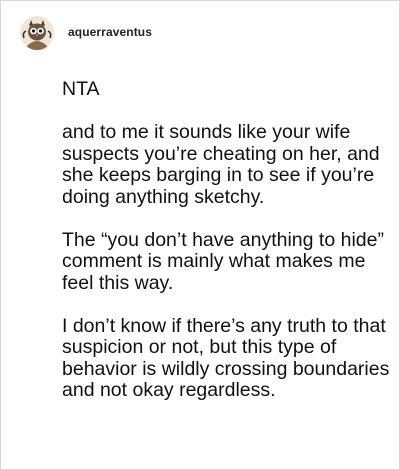 This screenshot has width=400, height=470. I want to click on username: aquerraventus, so click(110, 32).